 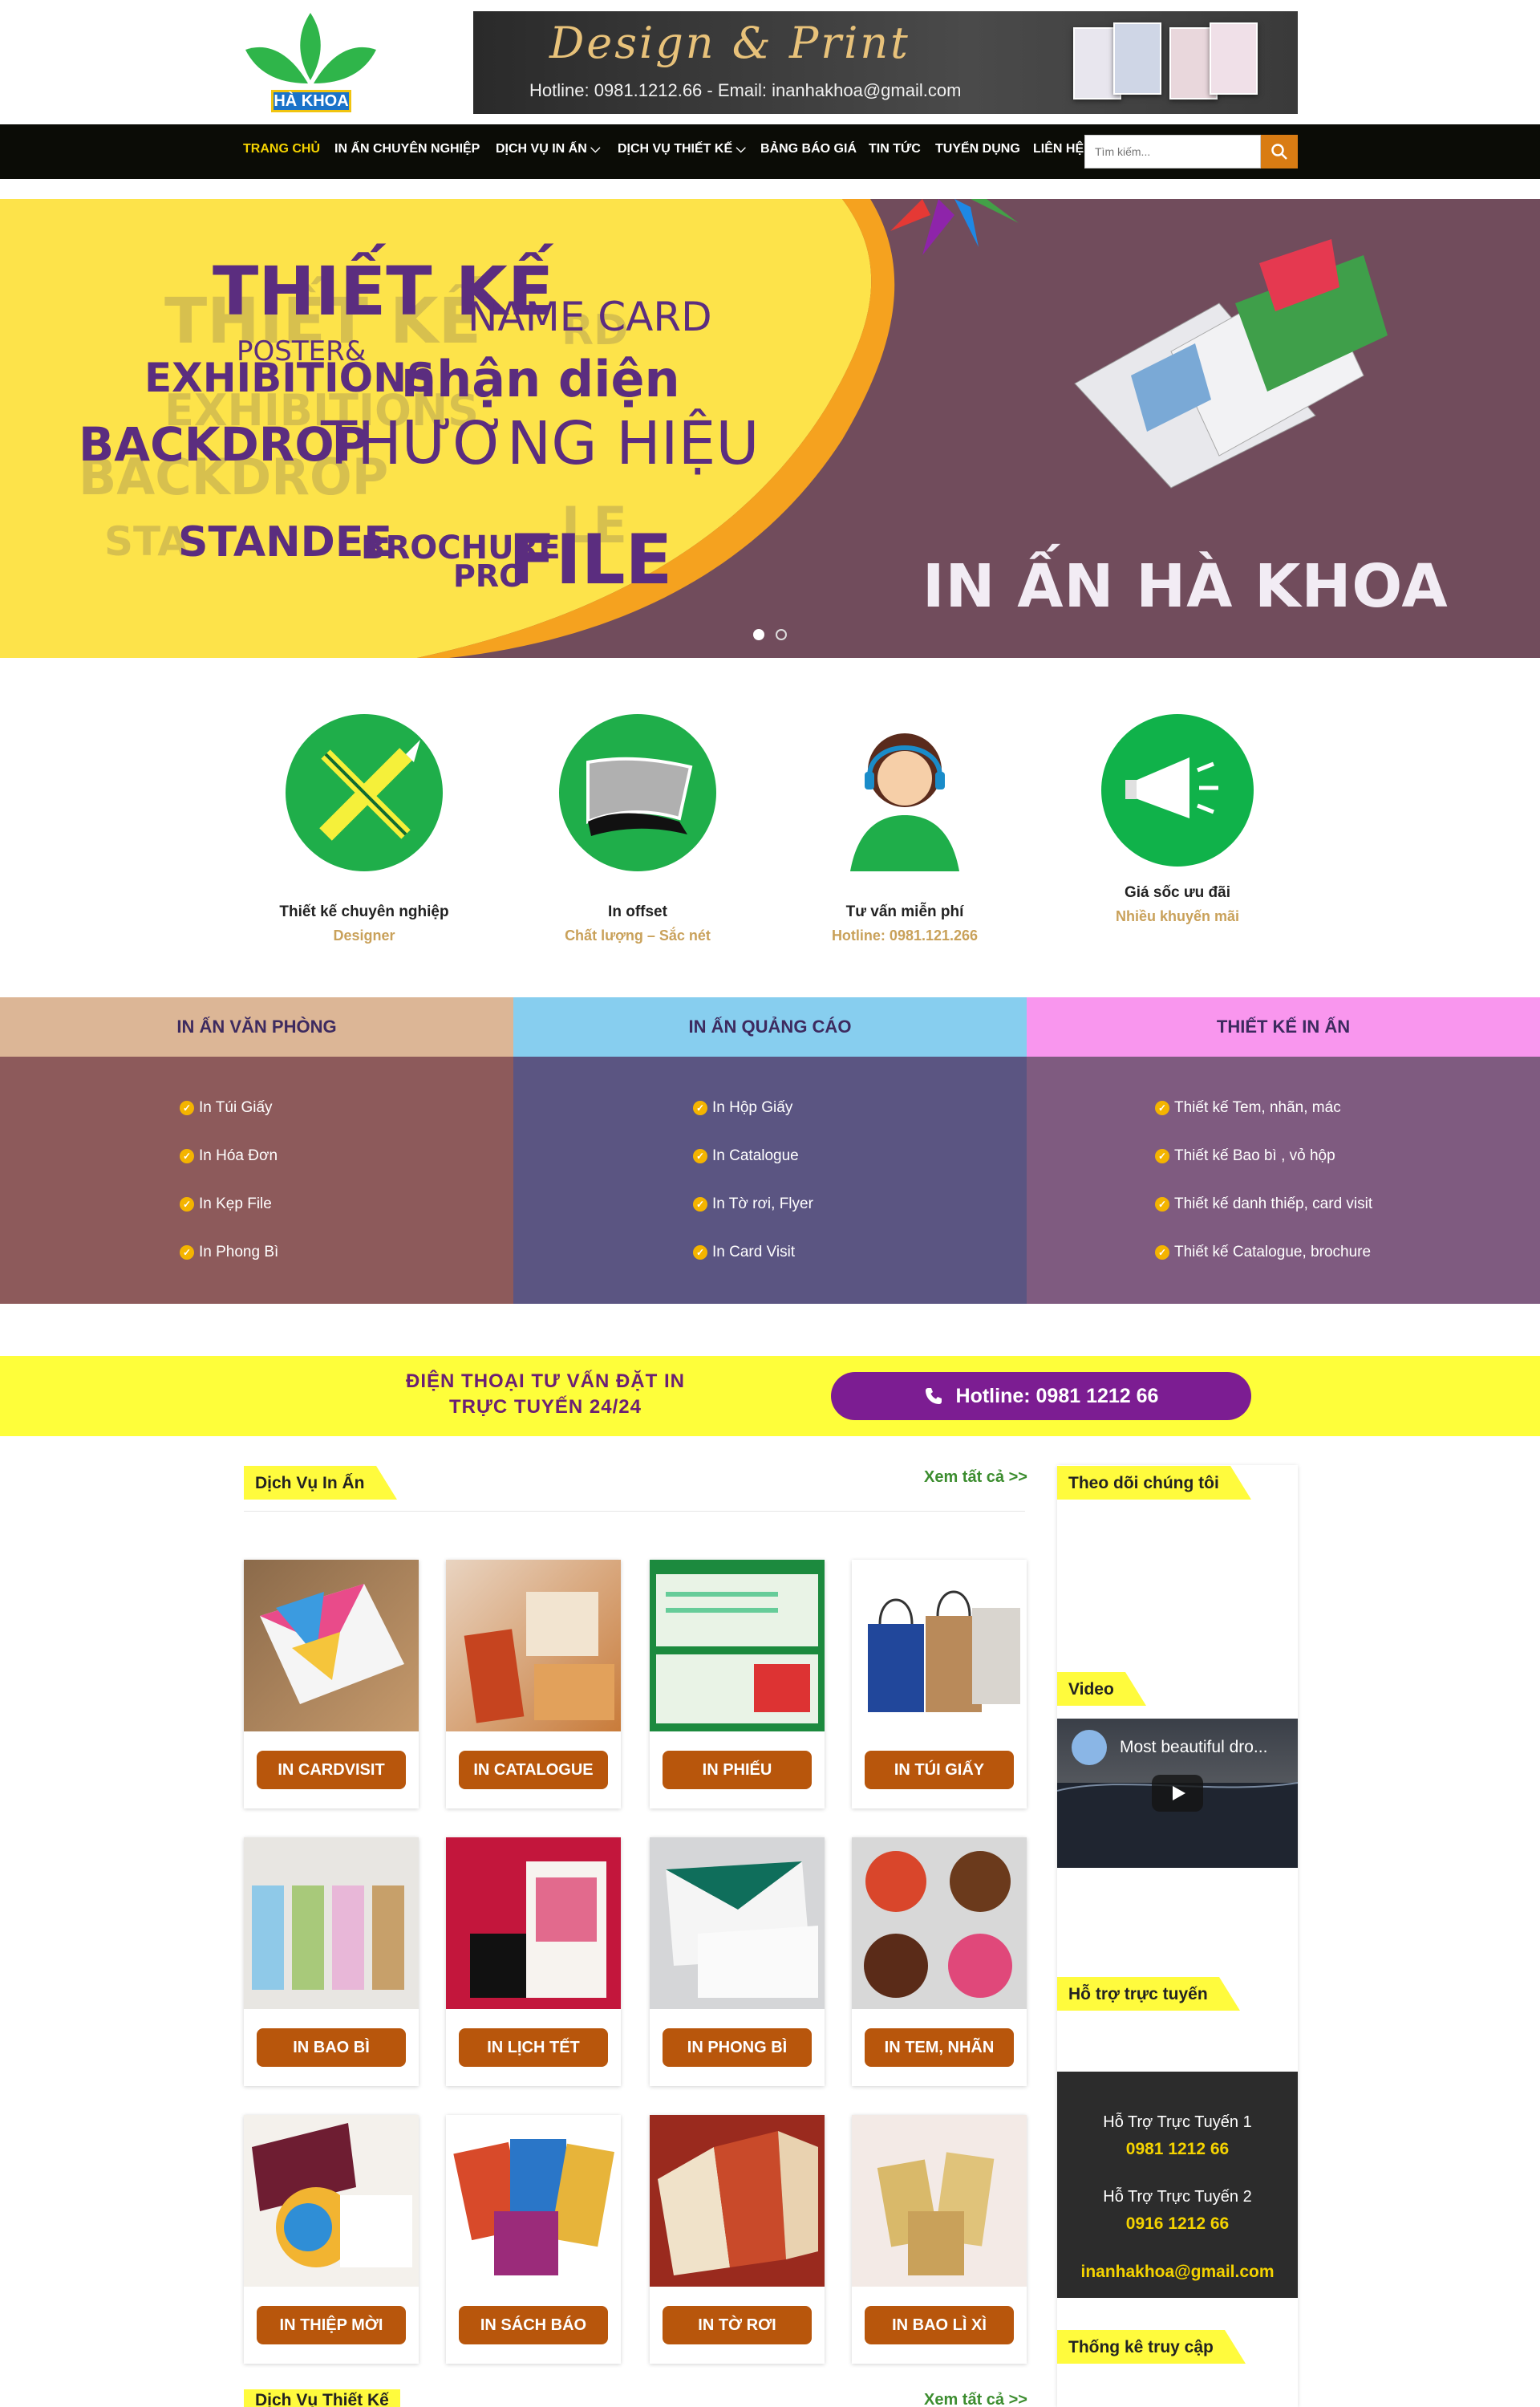 I want to click on category-link: ✓ In Túi Giấy, so click(x=346, y=1108).